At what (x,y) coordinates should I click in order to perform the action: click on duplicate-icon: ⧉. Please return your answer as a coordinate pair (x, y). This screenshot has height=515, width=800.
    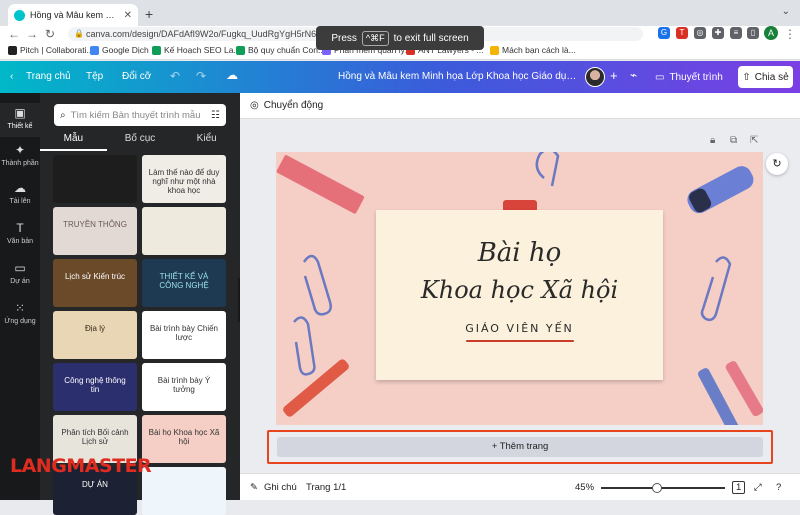
    Looking at the image, I should click on (733, 140).